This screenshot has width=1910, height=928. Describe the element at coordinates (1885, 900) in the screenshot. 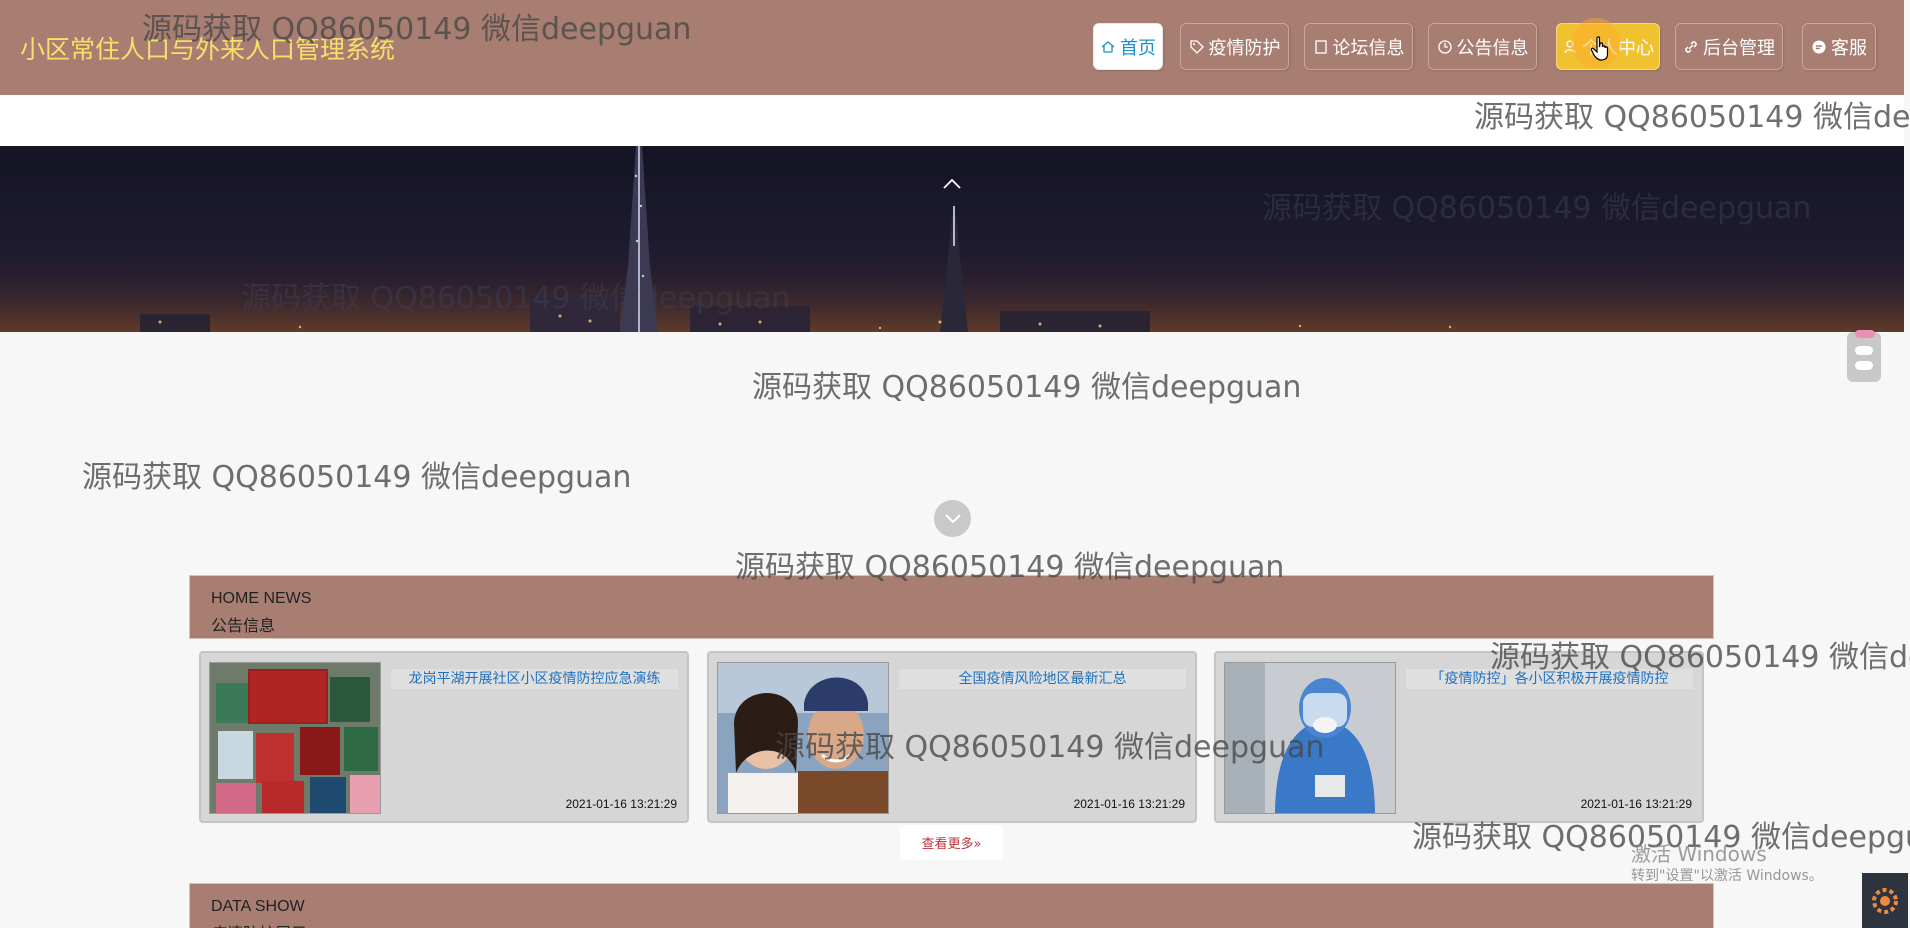

I see `settings-gear-icon` at that location.